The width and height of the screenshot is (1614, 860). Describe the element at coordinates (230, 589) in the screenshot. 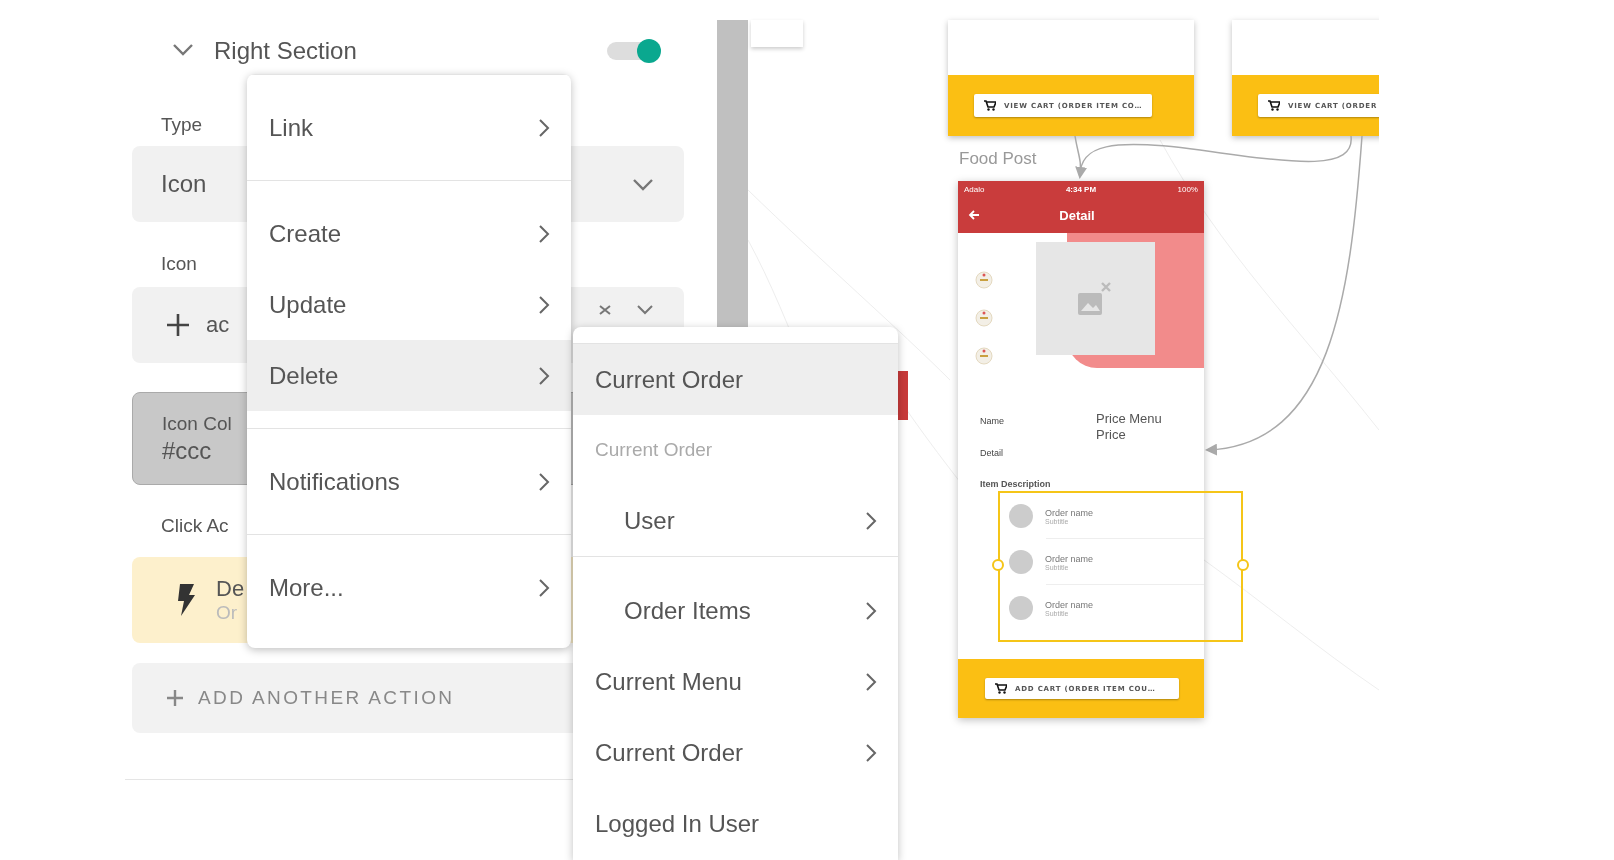

I see `action-title: De` at that location.